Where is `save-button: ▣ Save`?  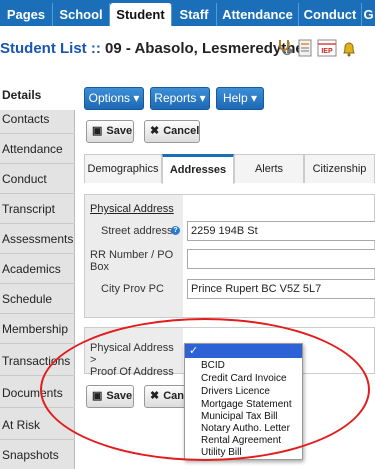
save-button: ▣ Save is located at coordinates (110, 131).